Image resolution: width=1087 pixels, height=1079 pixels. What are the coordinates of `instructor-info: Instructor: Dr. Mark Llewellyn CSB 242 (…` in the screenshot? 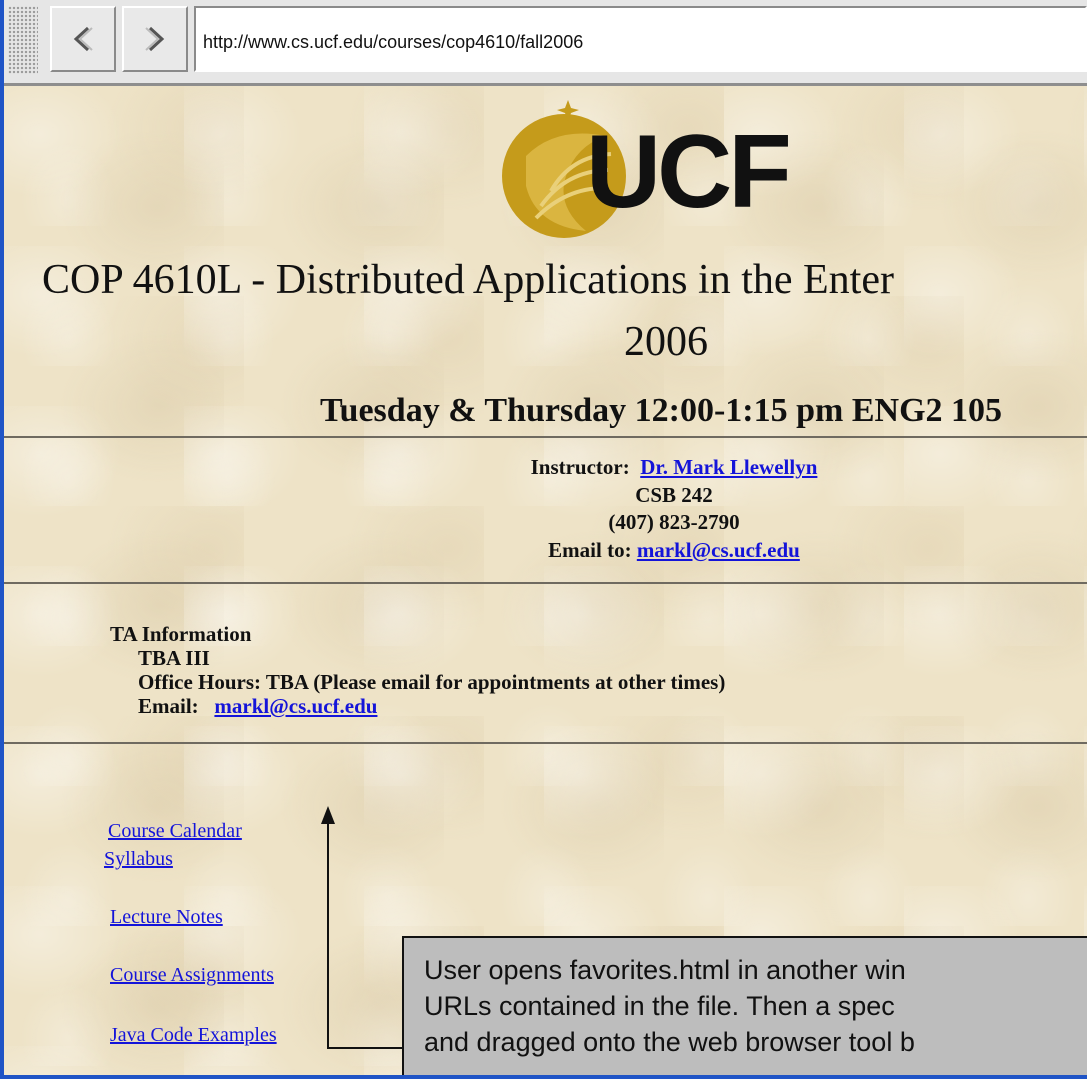 It's located at (674, 509).